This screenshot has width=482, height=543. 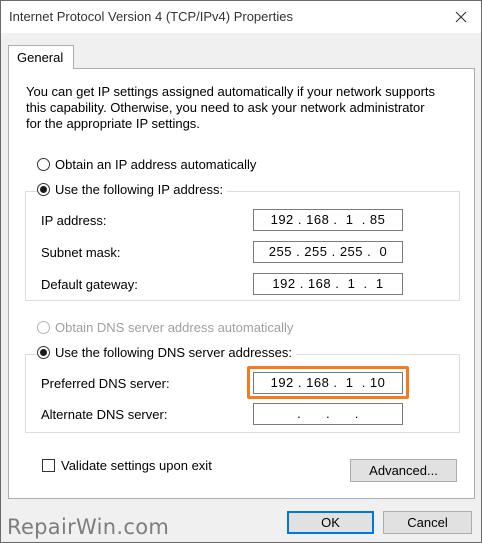 What do you see at coordinates (328, 382) in the screenshot?
I see `preferred-dns-highlight` at bounding box center [328, 382].